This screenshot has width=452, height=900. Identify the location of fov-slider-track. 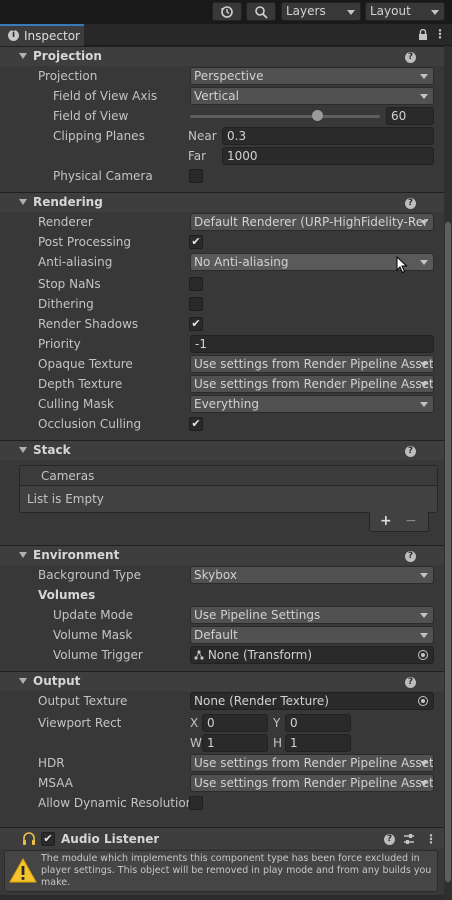
(285, 116).